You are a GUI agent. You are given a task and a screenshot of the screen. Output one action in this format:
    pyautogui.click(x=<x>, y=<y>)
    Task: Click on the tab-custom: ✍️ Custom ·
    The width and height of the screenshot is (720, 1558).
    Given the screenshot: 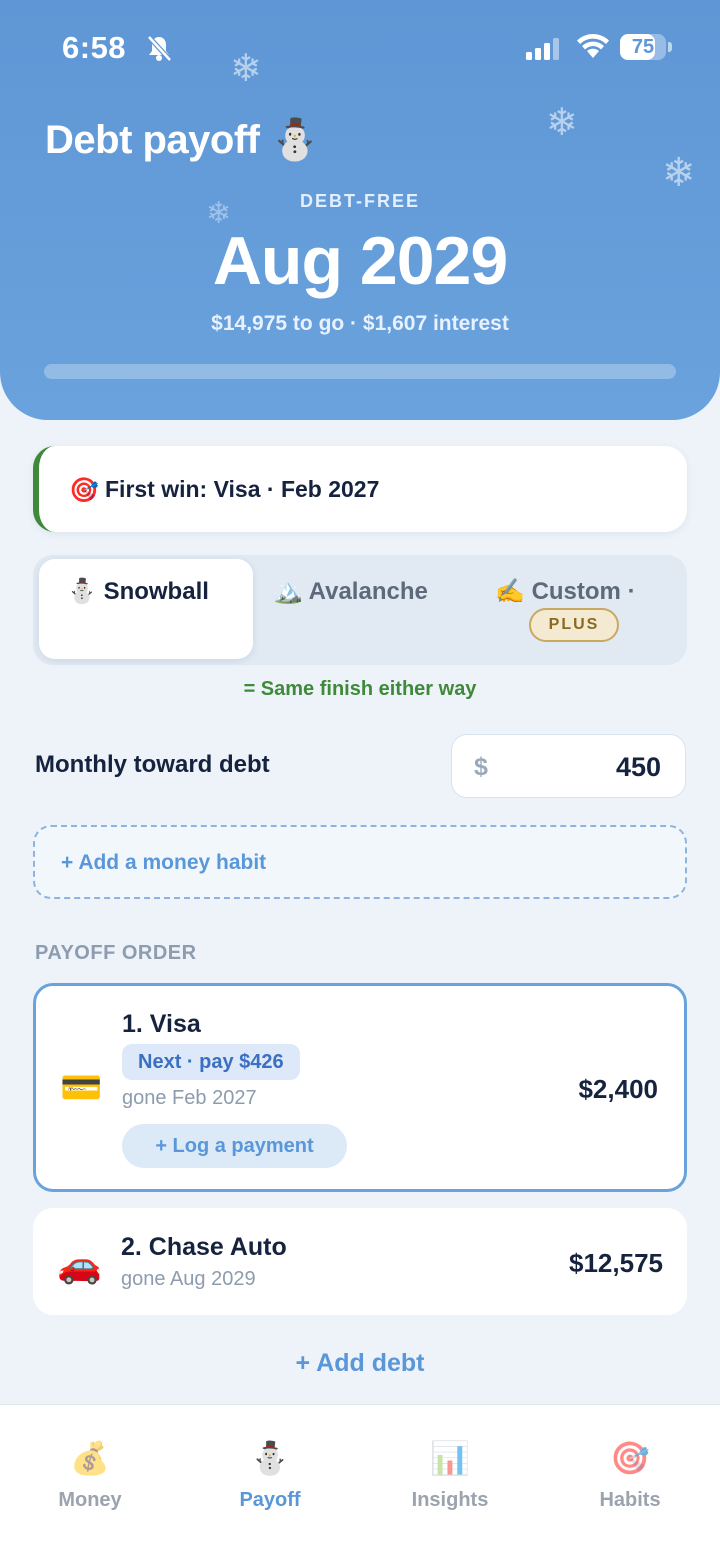 What is the action you would take?
    pyautogui.click(x=565, y=591)
    